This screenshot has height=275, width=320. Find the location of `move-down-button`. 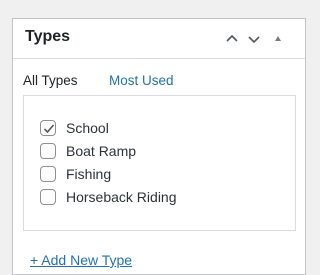

move-down-button is located at coordinates (254, 39).